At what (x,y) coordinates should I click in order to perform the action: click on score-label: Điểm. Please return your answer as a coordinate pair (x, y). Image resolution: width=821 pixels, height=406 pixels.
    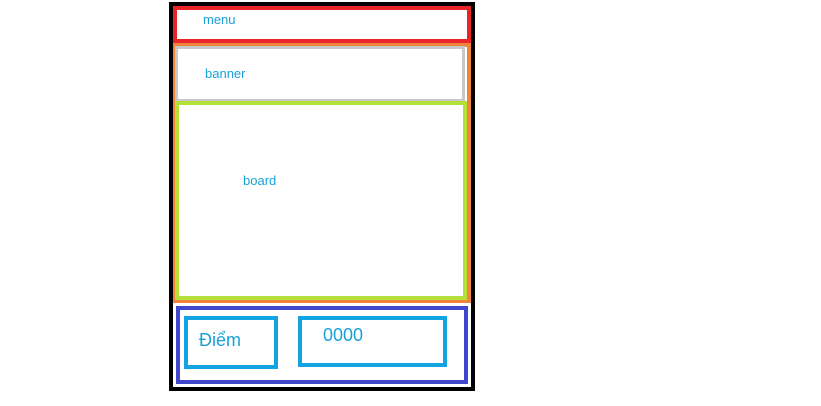
    Looking at the image, I should click on (220, 340).